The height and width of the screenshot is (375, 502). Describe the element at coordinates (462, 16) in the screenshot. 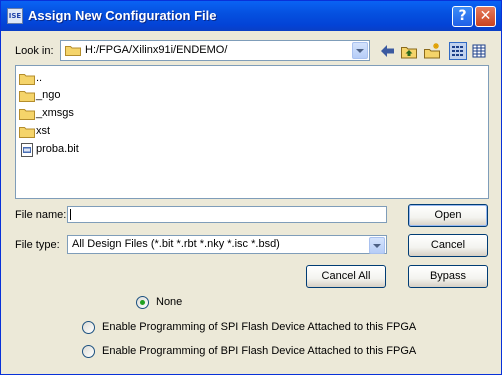

I see `help-button: ?` at that location.